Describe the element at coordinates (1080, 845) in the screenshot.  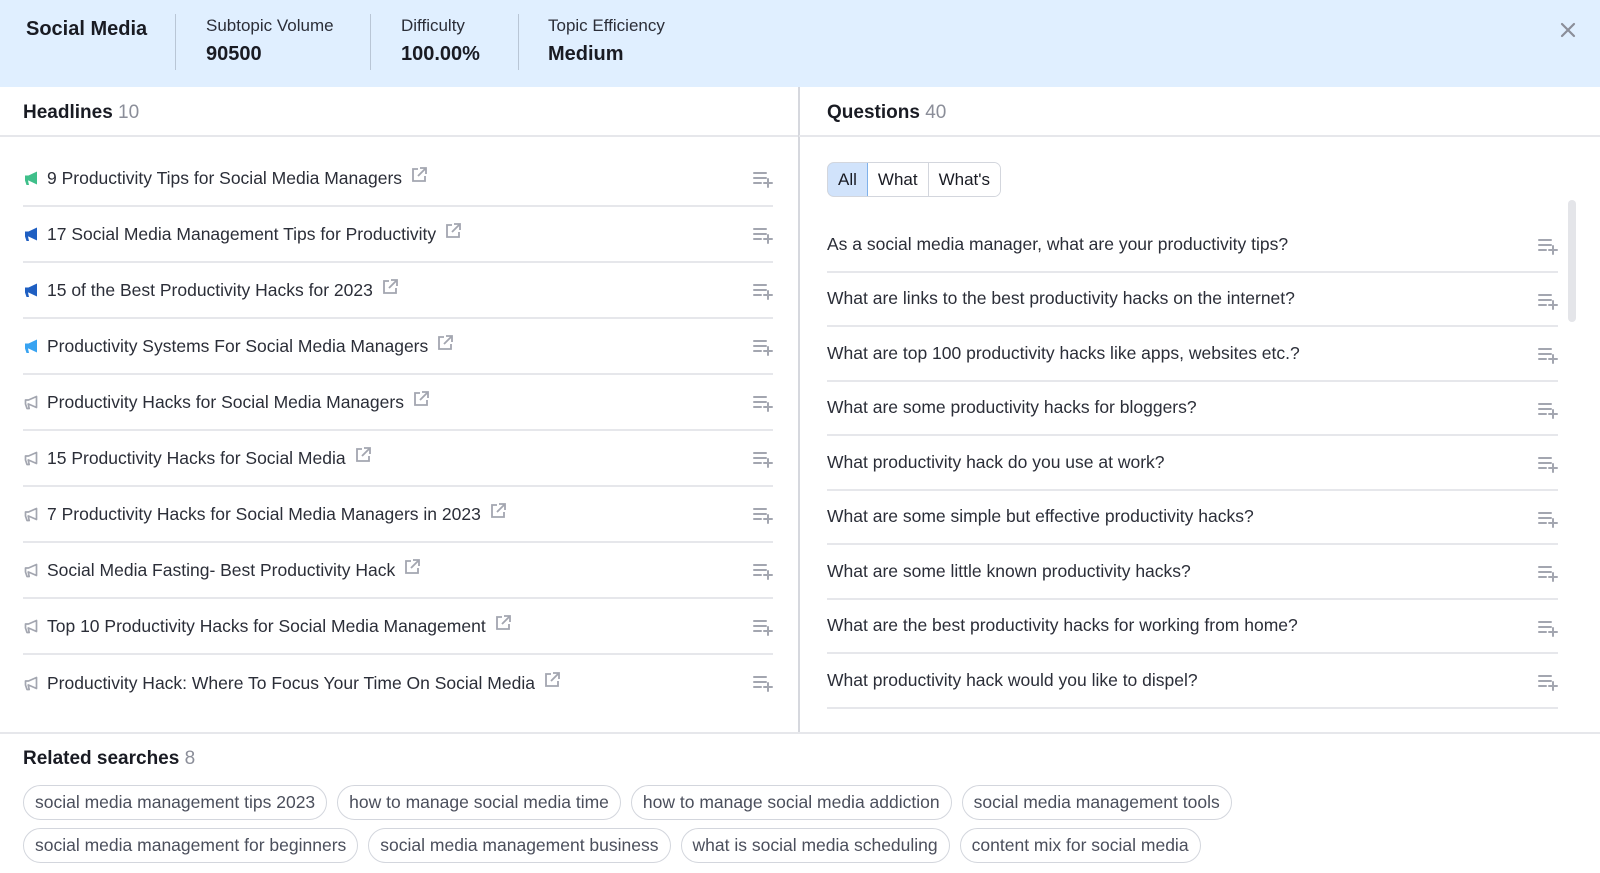
I see `related-search-chip: content mix for social media` at that location.